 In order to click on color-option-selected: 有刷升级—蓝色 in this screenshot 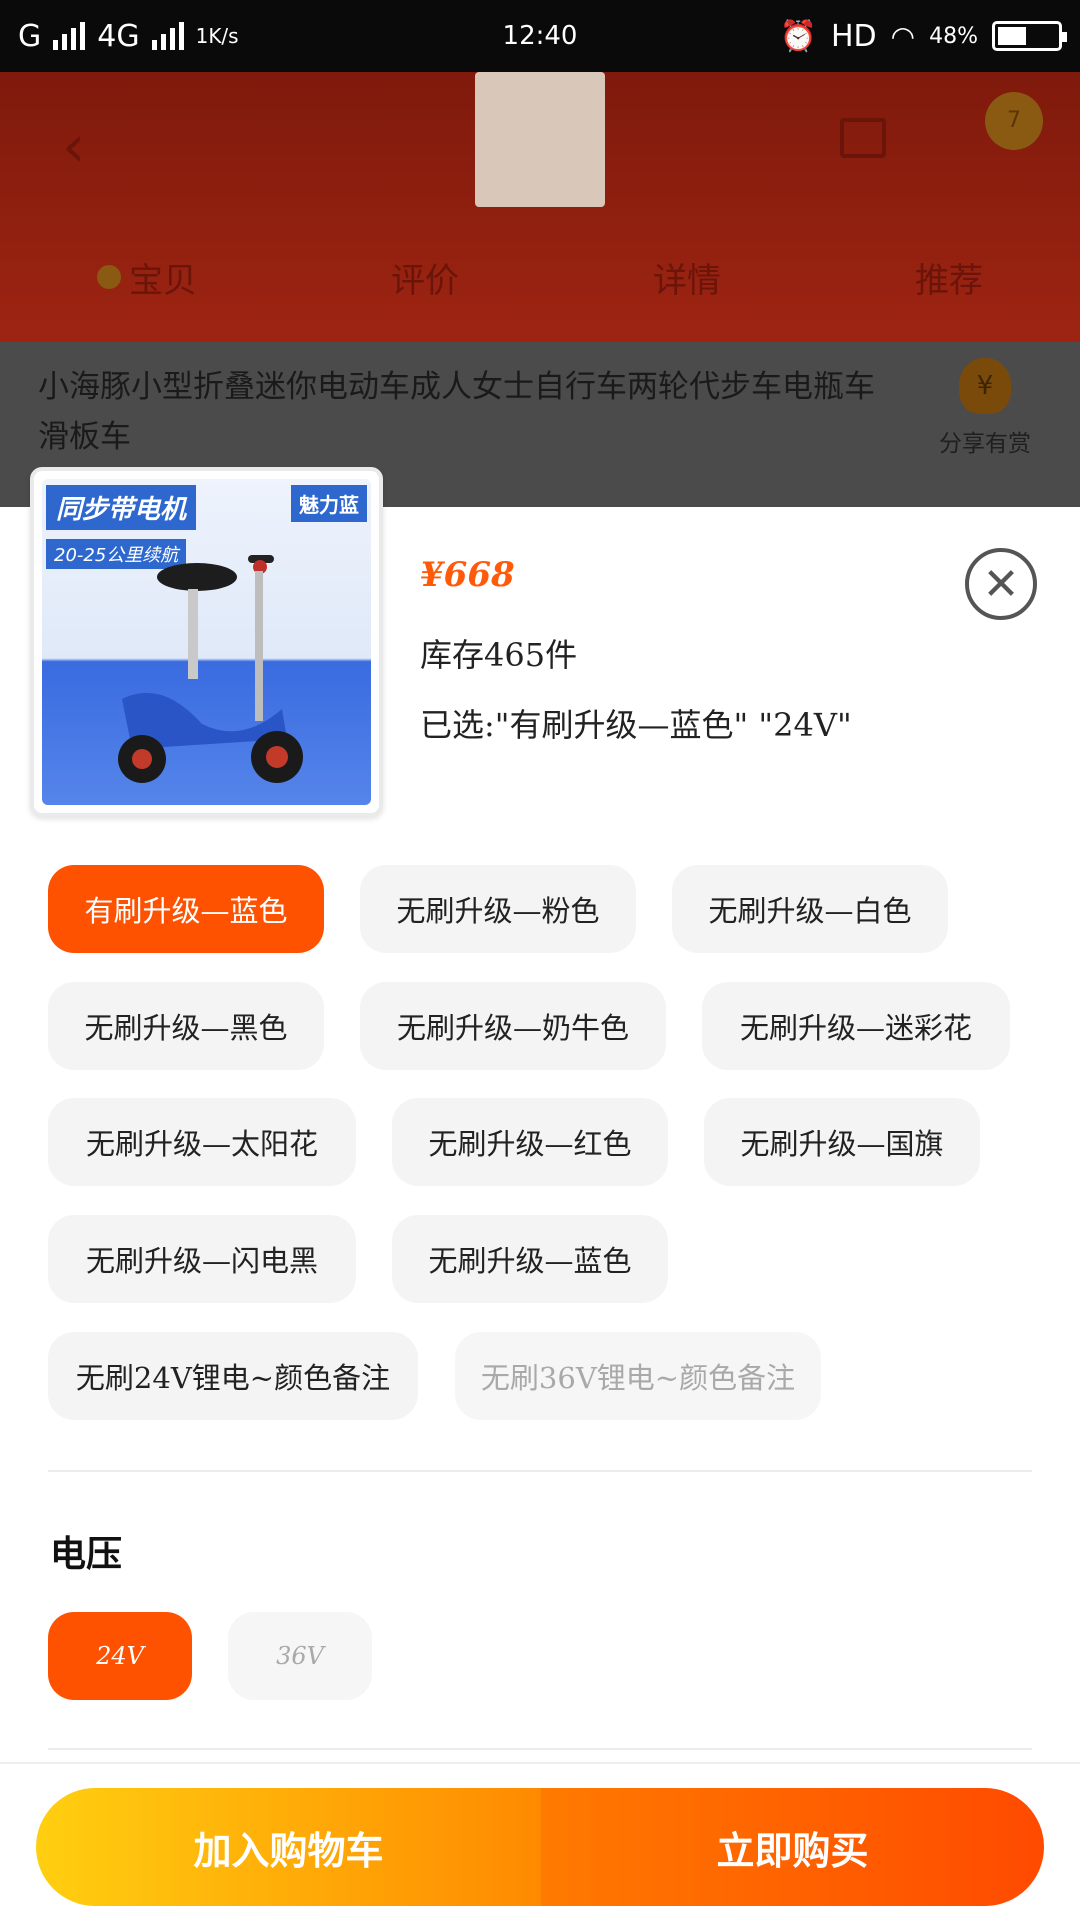, I will do `click(186, 909)`.